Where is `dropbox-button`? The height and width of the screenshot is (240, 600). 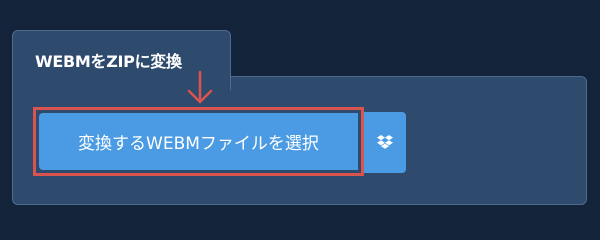 dropbox-button is located at coordinates (385, 142).